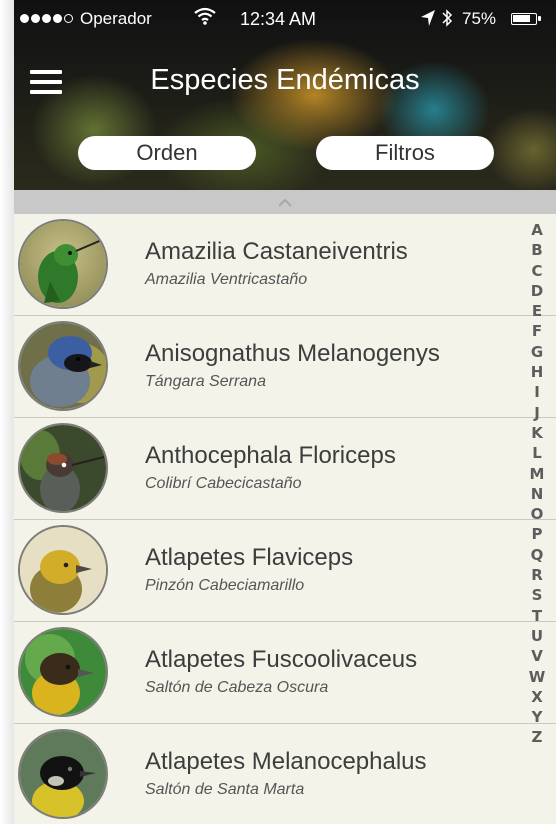 The width and height of the screenshot is (556, 824). What do you see at coordinates (537, 494) in the screenshot?
I see `alphabet-index-letter: N` at bounding box center [537, 494].